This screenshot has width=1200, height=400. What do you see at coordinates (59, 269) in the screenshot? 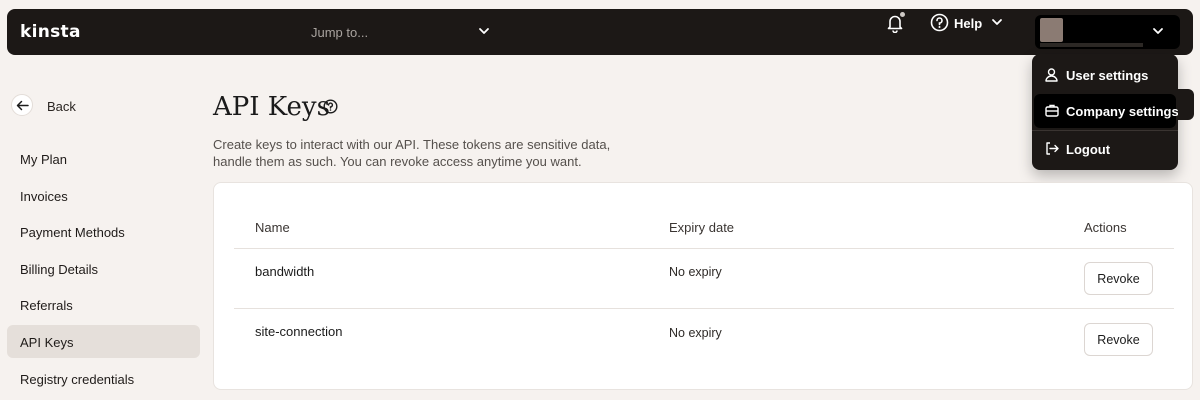
I see `sidebar-item-label: Billing Details` at bounding box center [59, 269].